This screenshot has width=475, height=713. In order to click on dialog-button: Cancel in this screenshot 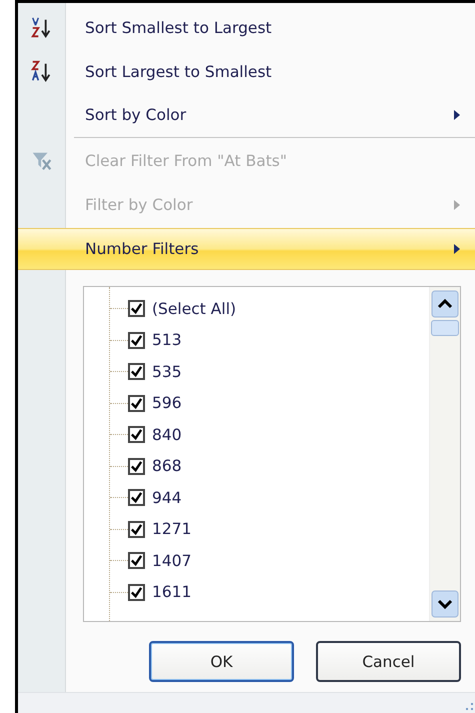, I will do `click(388, 661)`.